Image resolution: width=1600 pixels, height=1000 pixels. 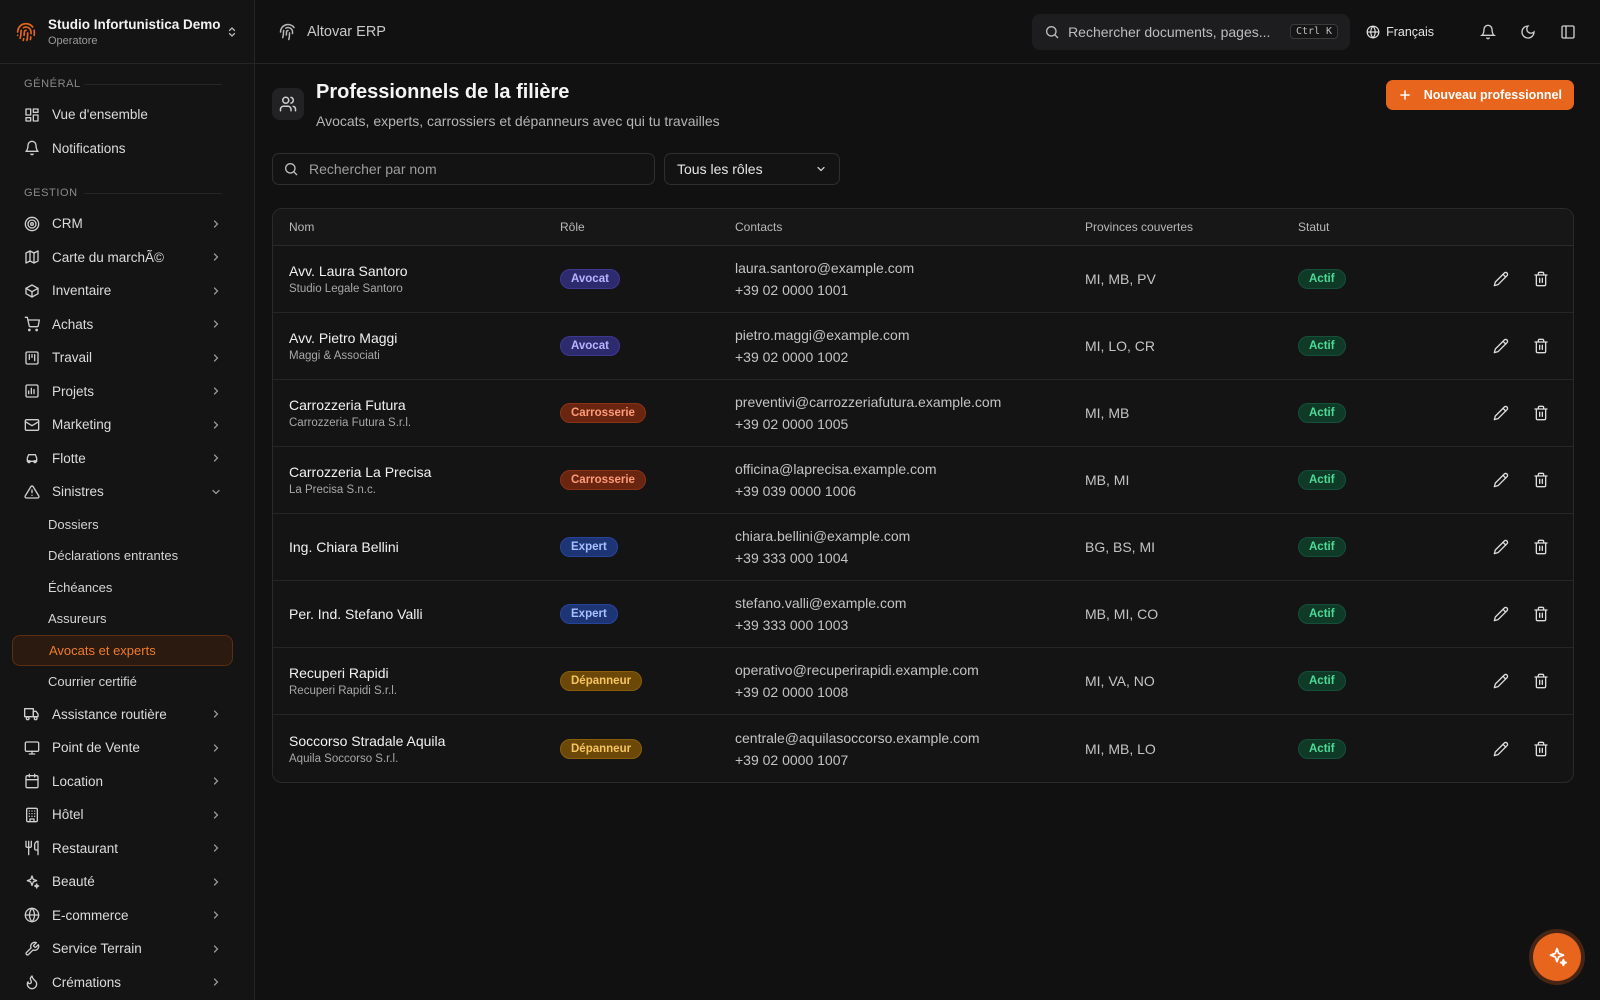 I want to click on sidebar-subitem-courrier-certifie: Courrier certifié, so click(x=121, y=682).